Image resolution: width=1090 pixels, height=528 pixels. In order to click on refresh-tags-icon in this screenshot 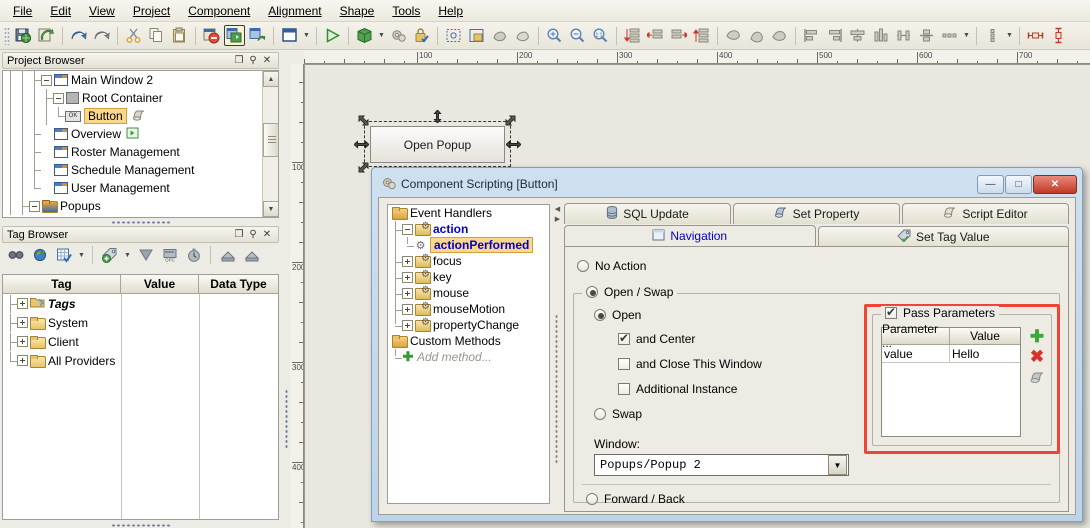, I will do `click(39, 255)`.